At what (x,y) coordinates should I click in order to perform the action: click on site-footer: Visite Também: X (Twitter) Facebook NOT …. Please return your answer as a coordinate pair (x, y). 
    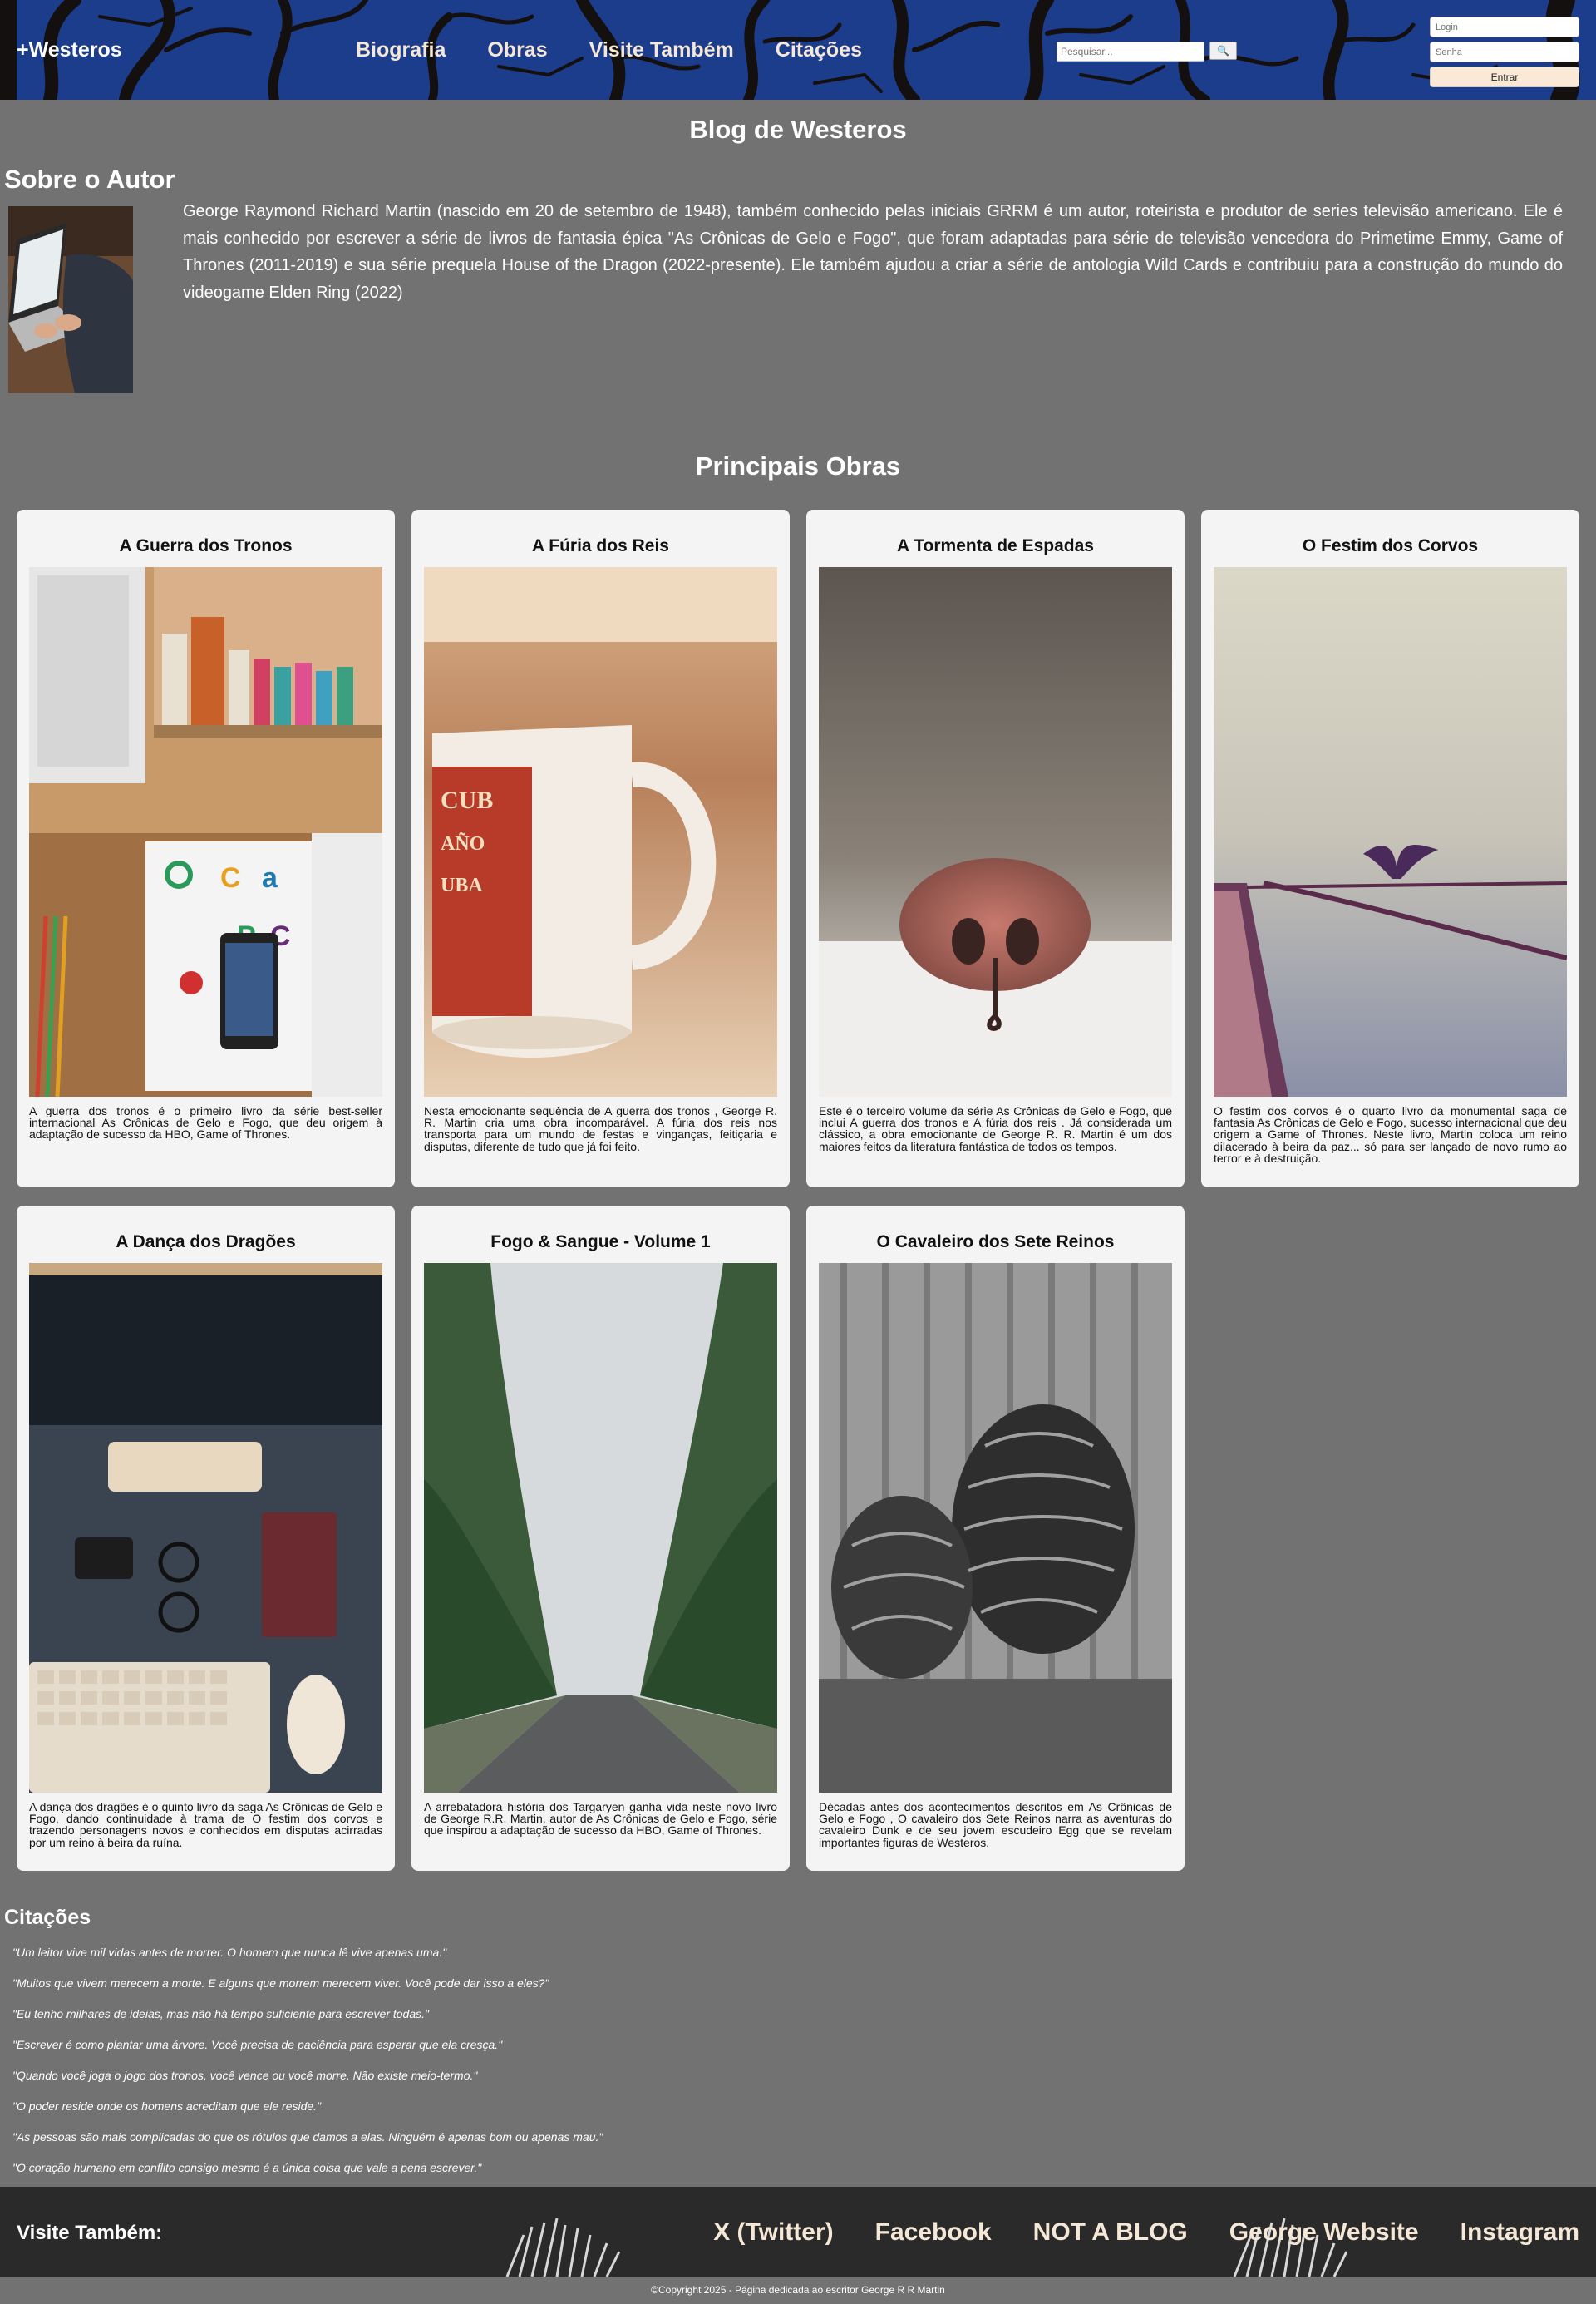
    Looking at the image, I should click on (798, 2232).